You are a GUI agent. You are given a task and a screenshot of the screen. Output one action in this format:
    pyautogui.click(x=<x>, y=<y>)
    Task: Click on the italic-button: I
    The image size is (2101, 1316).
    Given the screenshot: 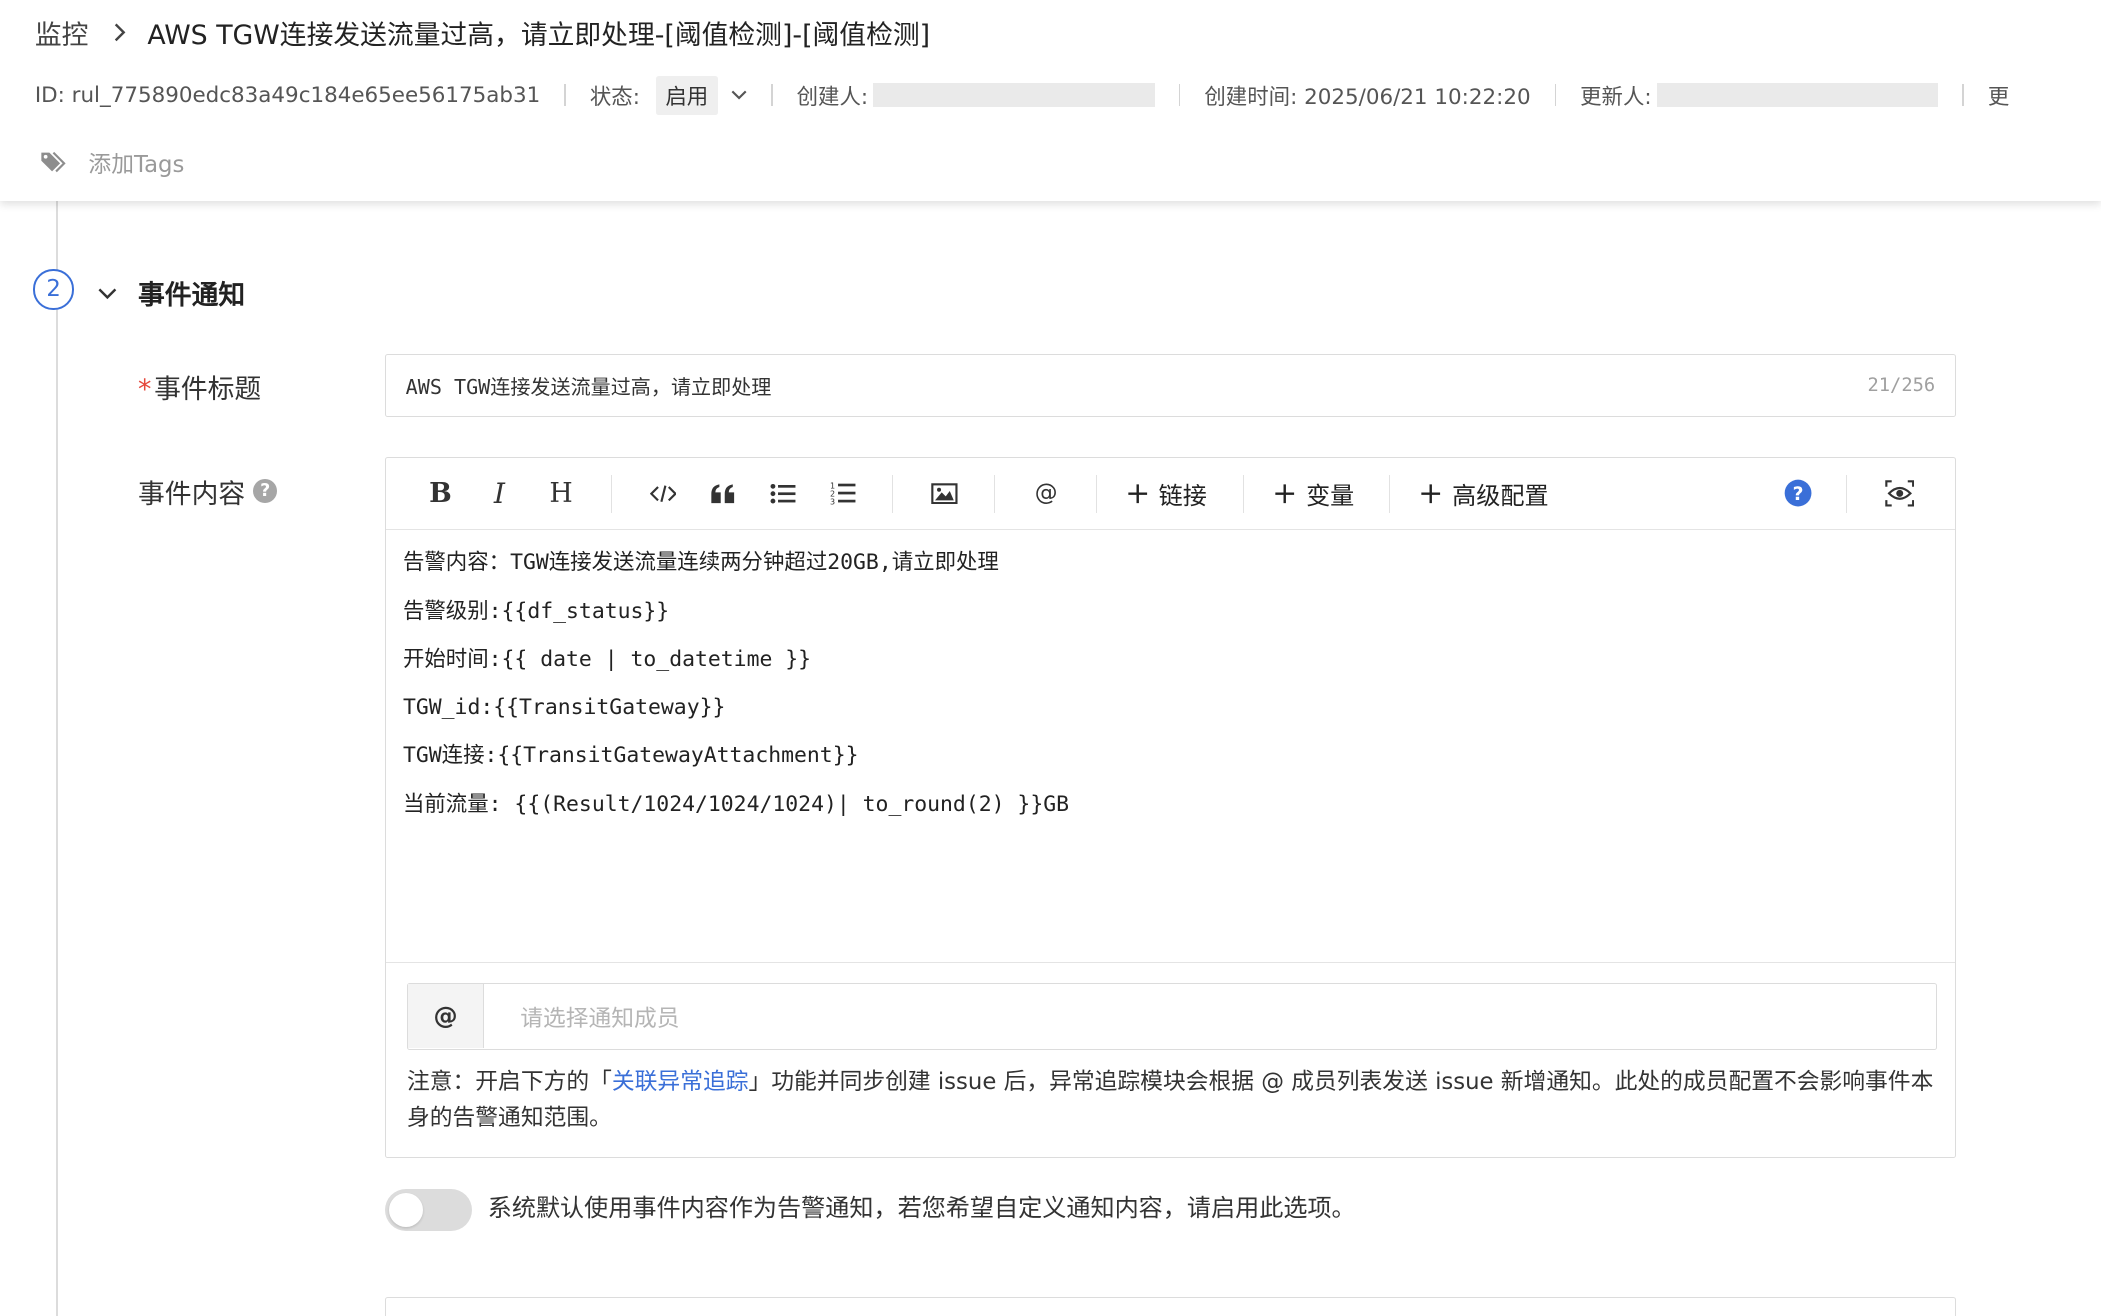 What is the action you would take?
    pyautogui.click(x=499, y=493)
    